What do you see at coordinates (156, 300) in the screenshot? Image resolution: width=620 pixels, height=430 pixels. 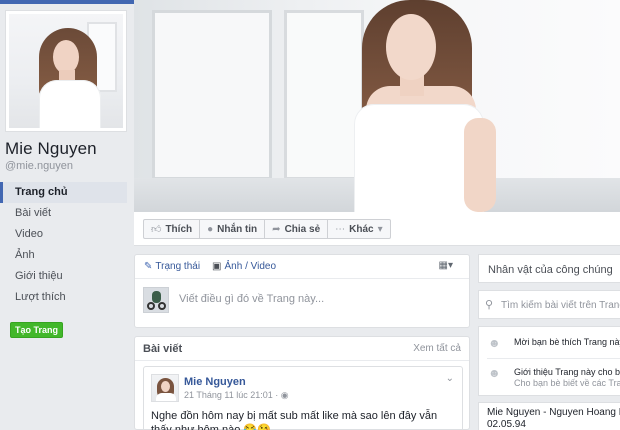 I see `avatar` at bounding box center [156, 300].